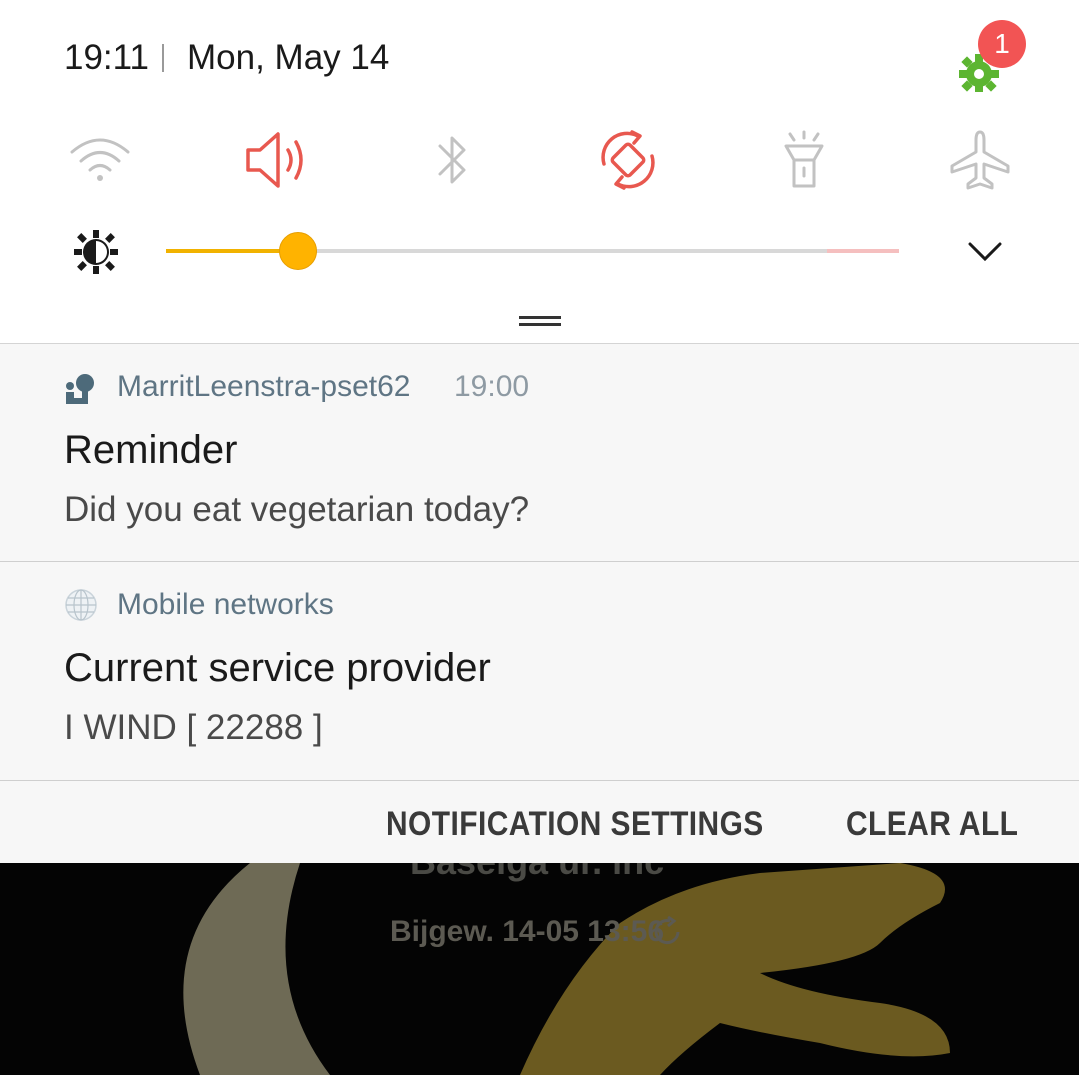  I want to click on notification-actions-bar: NOTIFICATION SETTINGS CLEAR ALL, so click(539, 822).